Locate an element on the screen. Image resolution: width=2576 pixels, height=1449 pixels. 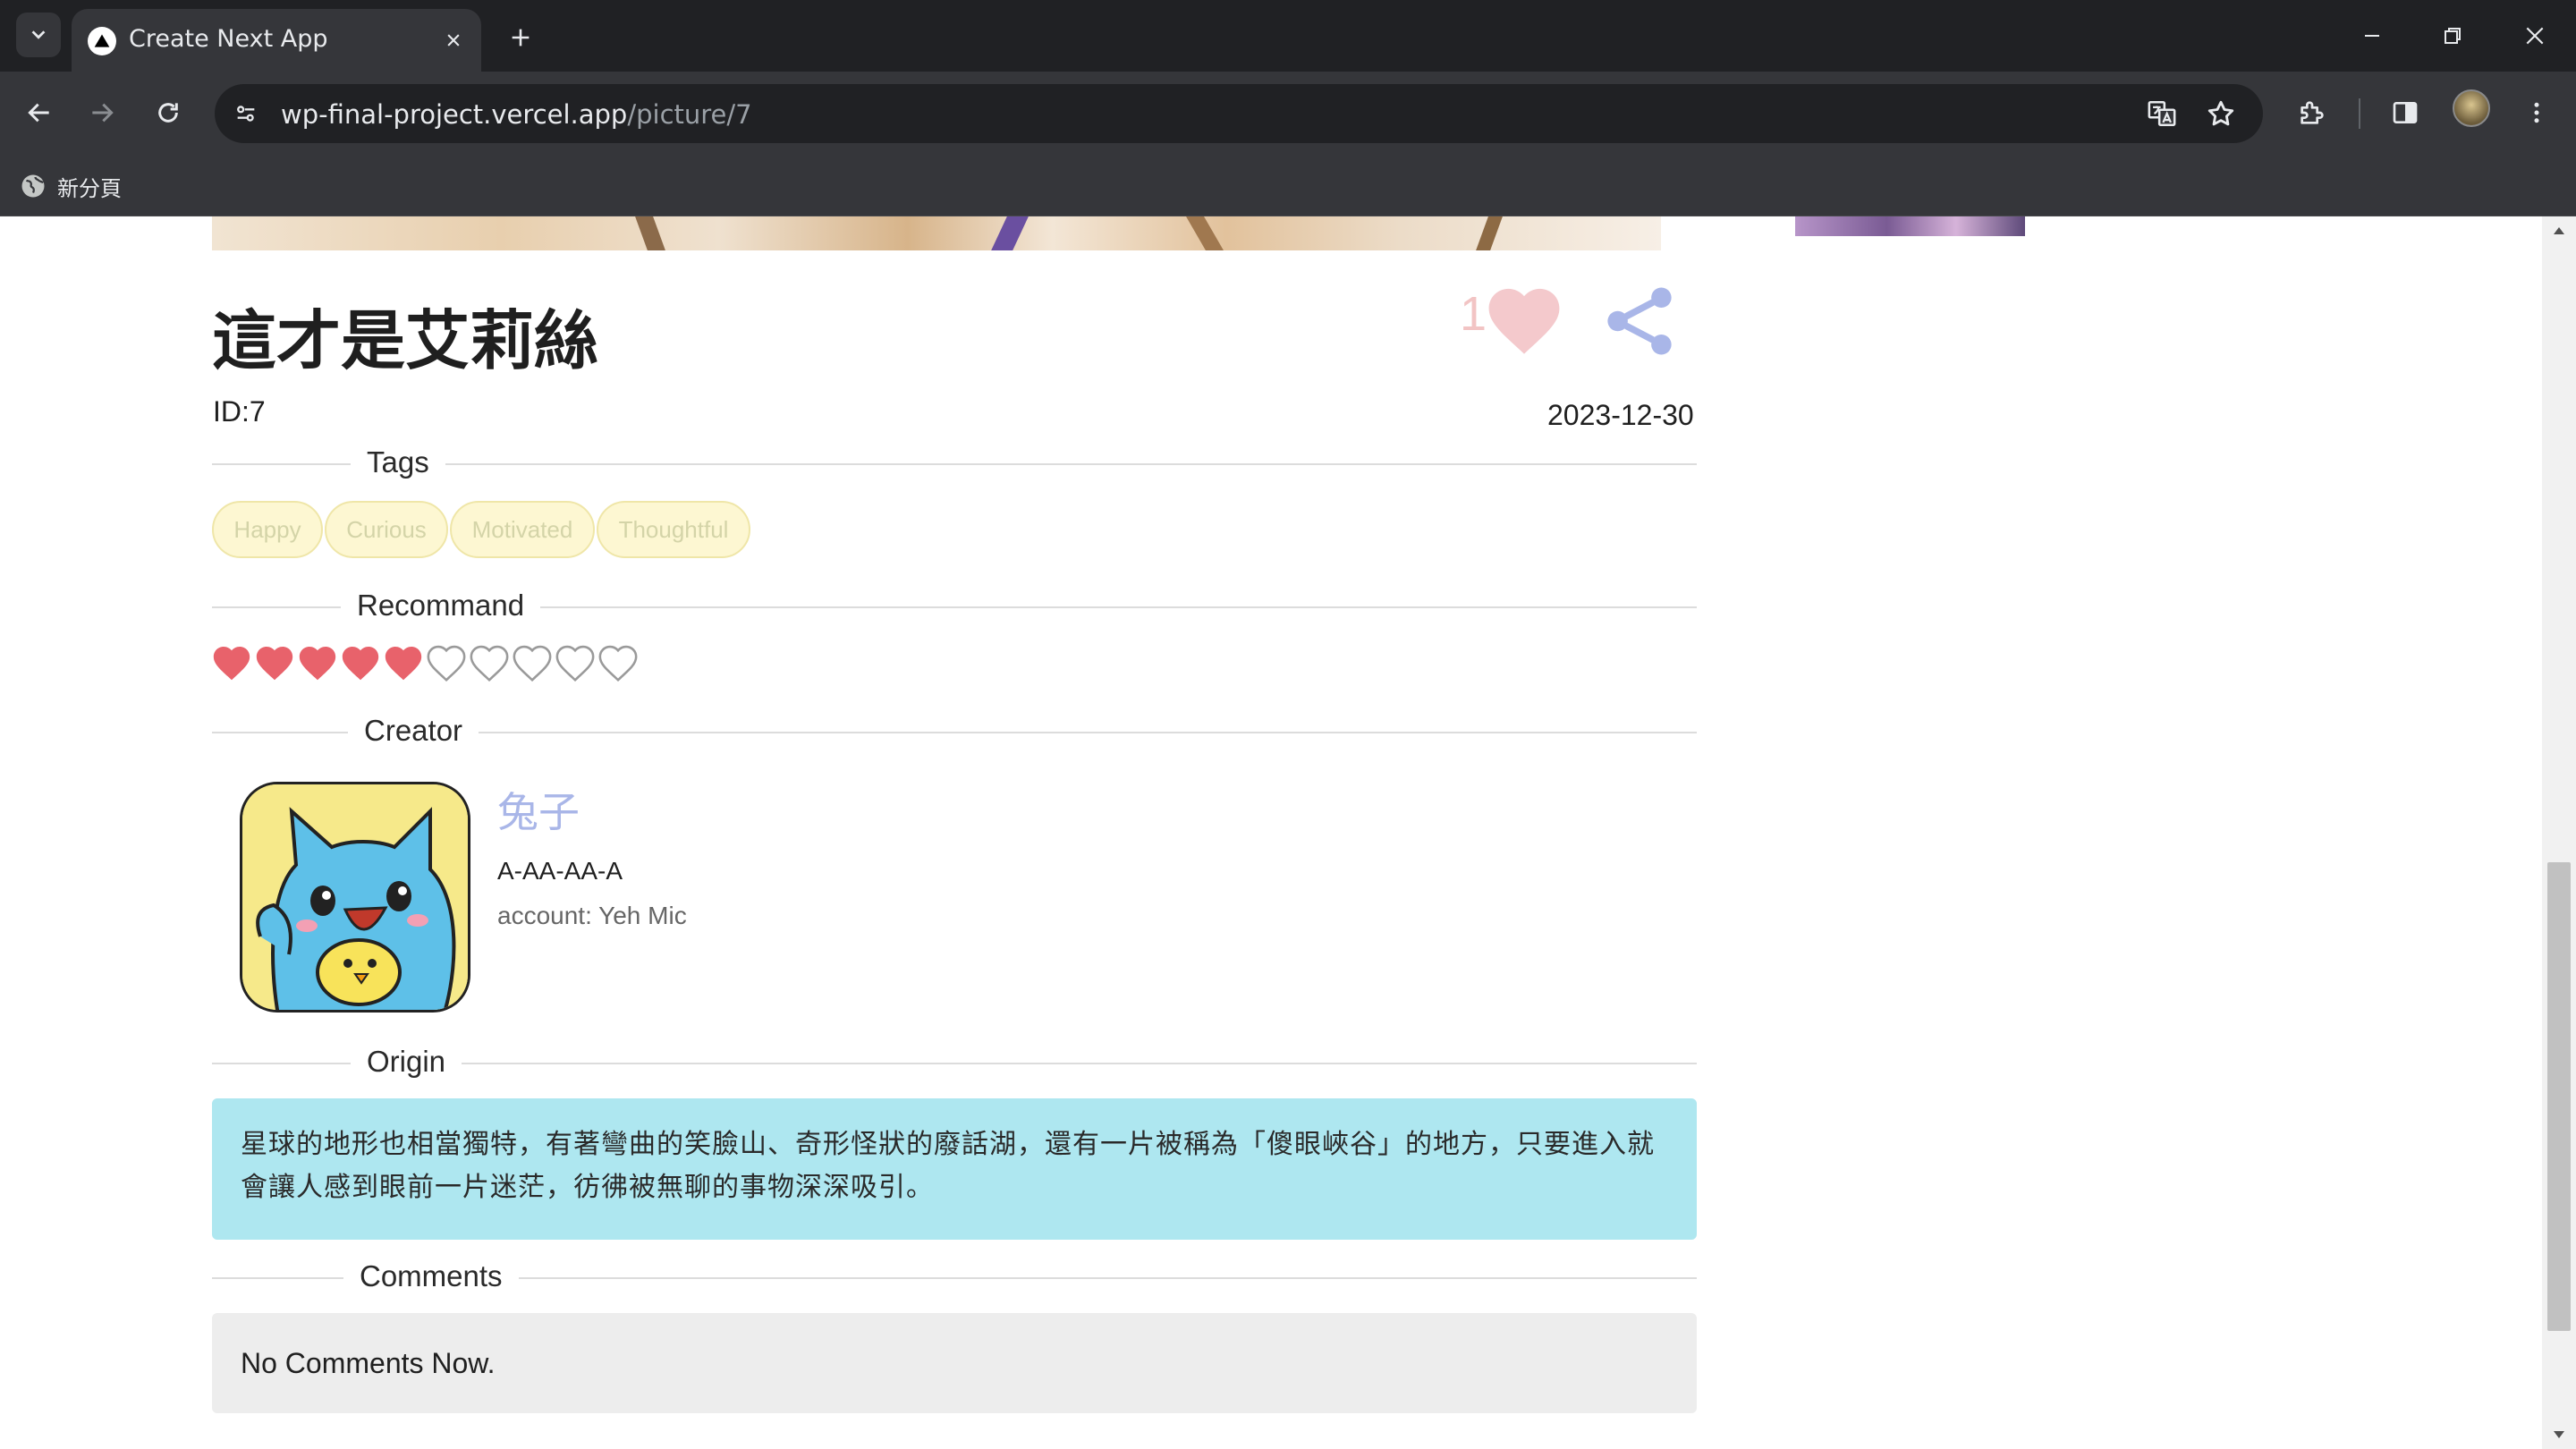
scroll-up-button is located at coordinates (2559, 231).